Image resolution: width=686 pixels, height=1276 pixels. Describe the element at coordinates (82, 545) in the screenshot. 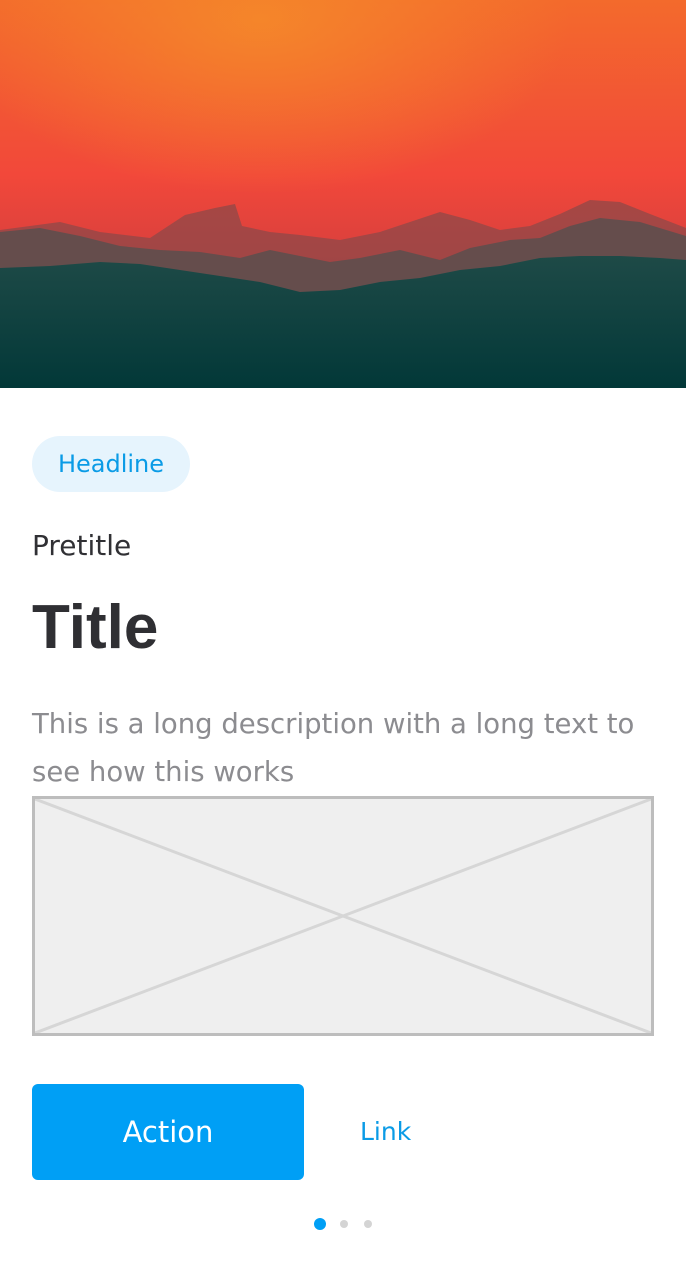

I see `pretitle: Pretitle` at that location.